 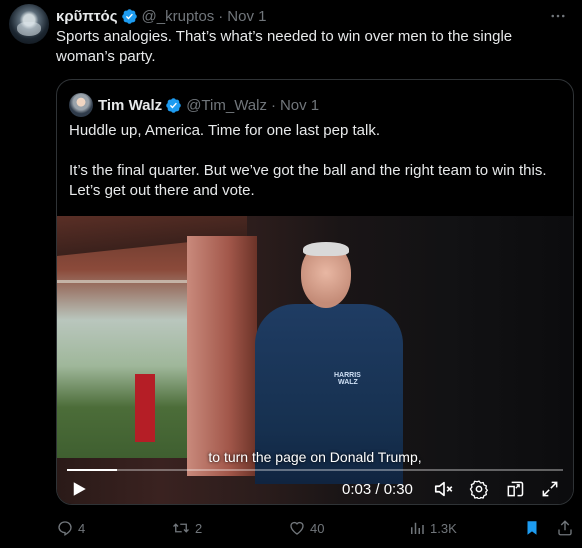 I want to click on author-avatar, so click(x=29, y=24).